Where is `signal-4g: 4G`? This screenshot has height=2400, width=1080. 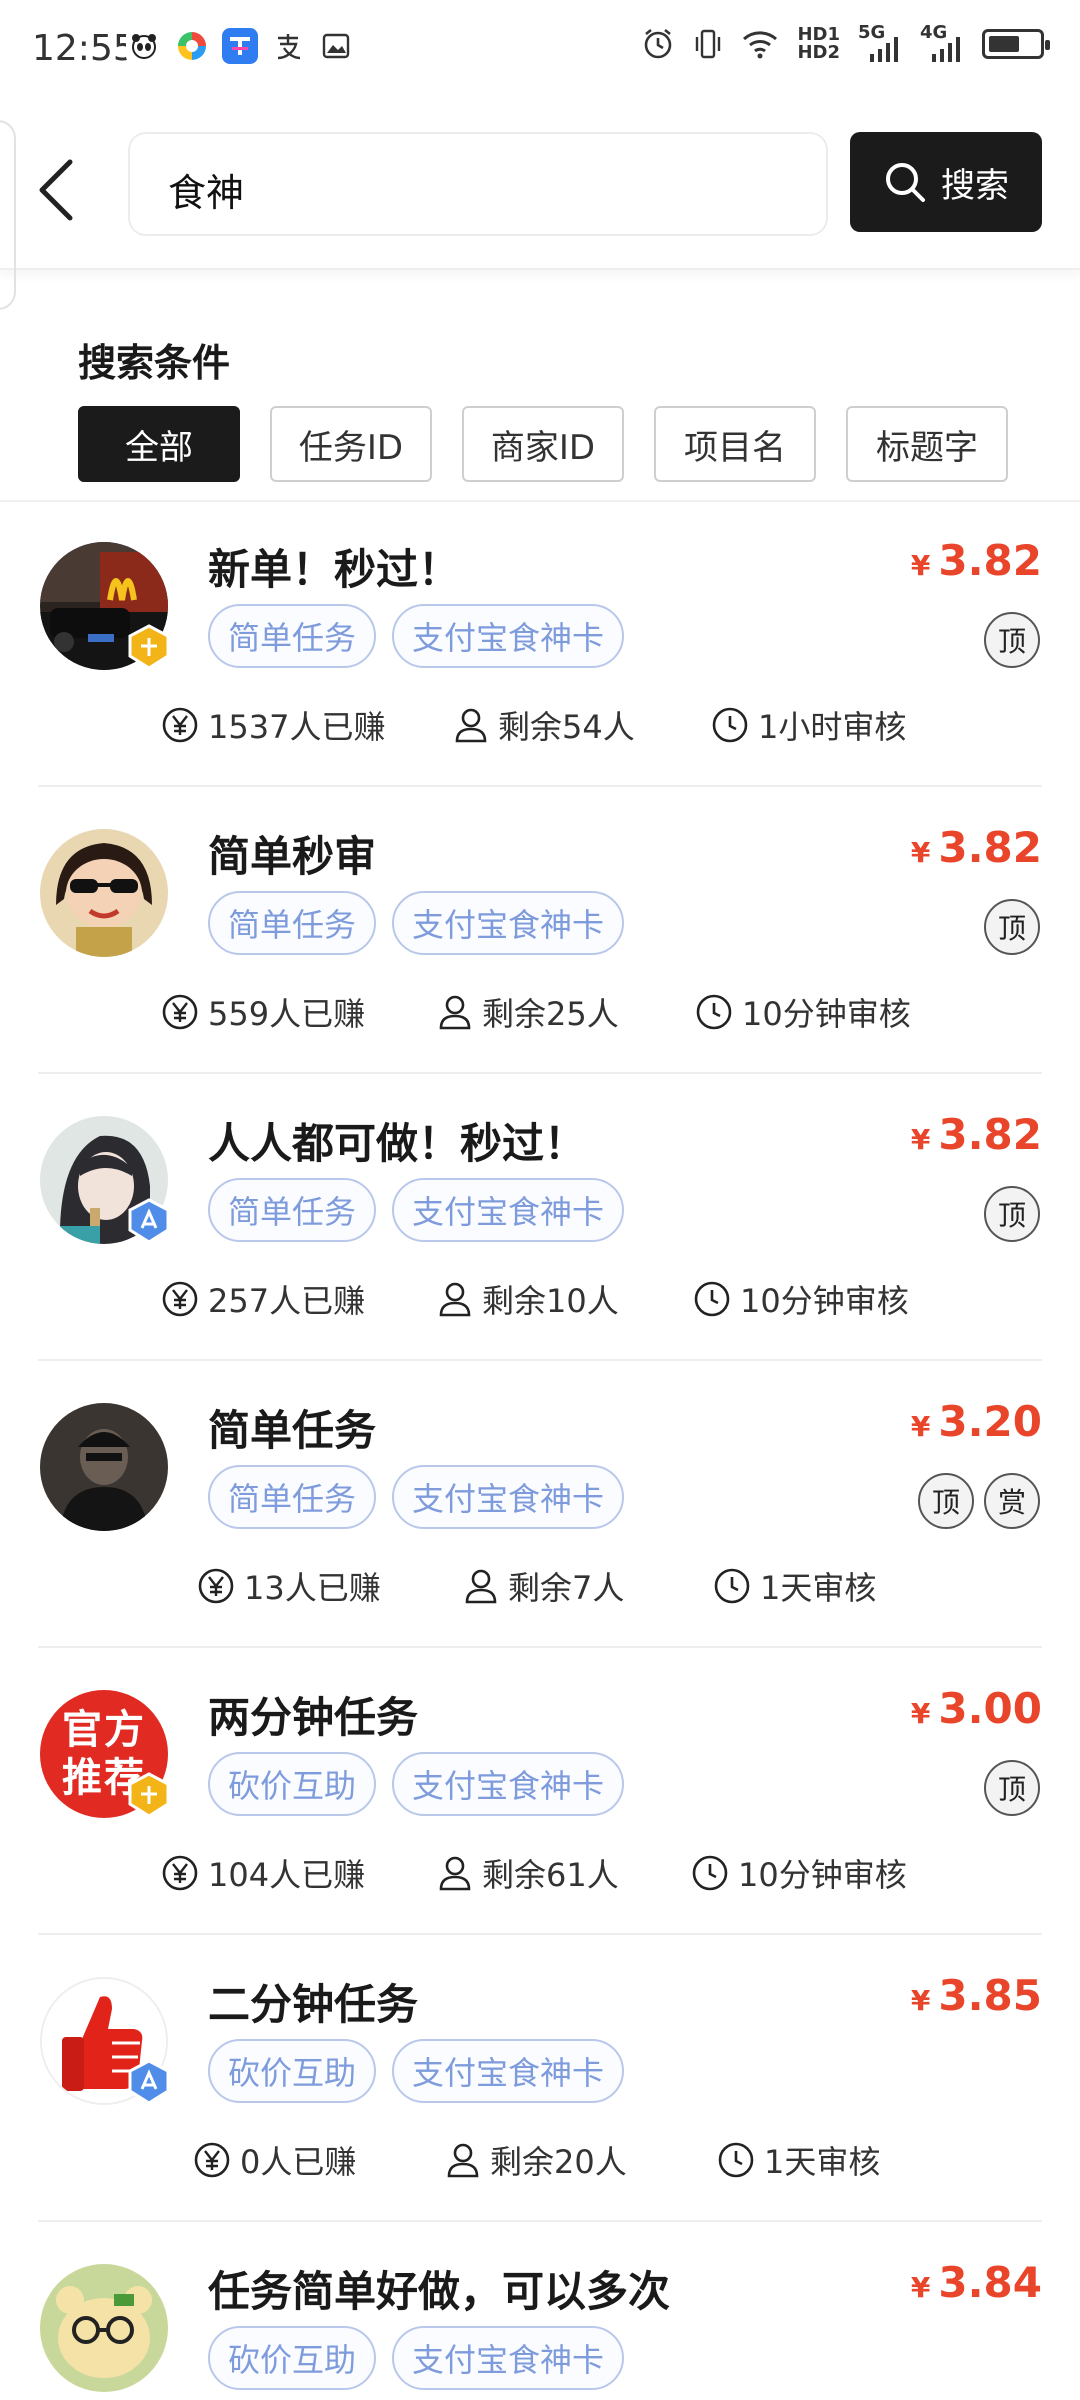 signal-4g: 4G is located at coordinates (942, 42).